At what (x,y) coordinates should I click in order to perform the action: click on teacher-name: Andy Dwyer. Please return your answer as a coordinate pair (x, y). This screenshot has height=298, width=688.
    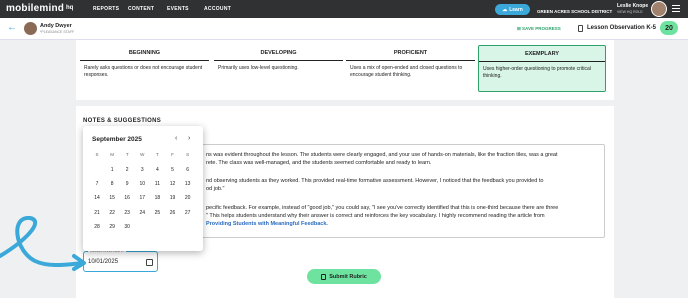
    Looking at the image, I should click on (56, 26).